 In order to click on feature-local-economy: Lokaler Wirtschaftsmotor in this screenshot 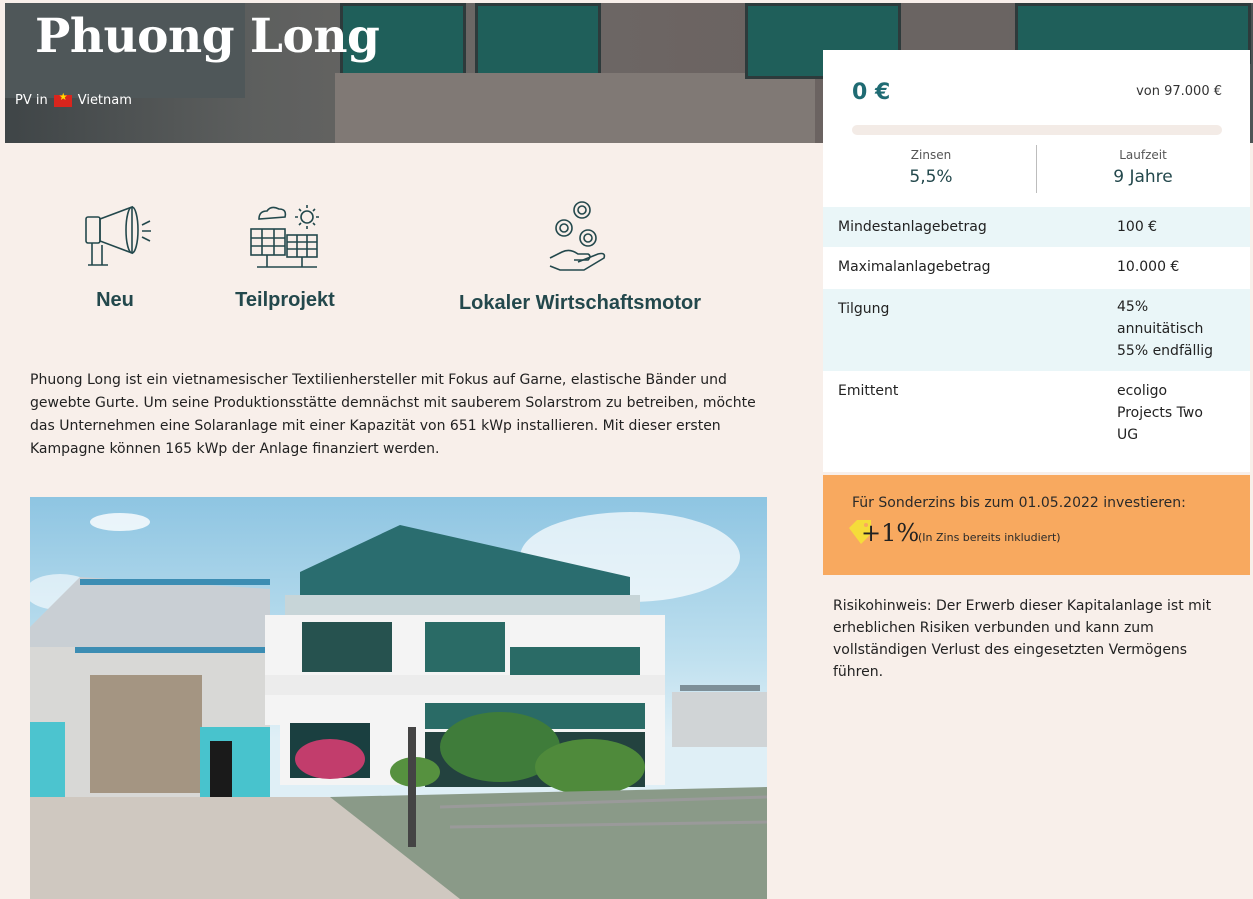, I will do `click(580, 257)`.